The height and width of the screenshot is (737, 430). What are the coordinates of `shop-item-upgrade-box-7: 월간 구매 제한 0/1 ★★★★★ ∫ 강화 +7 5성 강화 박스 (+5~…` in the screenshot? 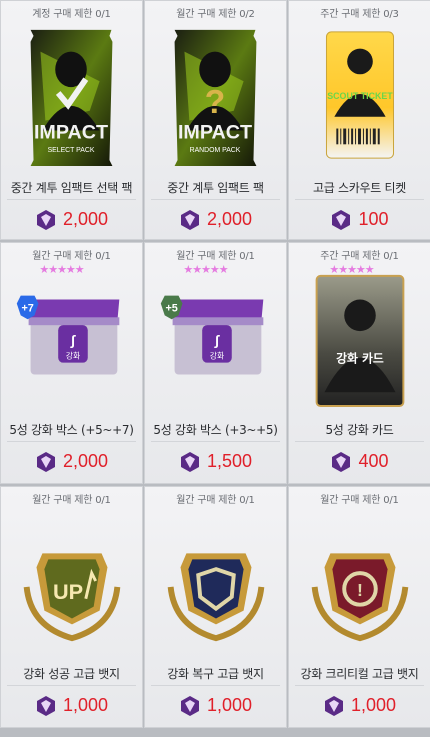 It's located at (71, 363).